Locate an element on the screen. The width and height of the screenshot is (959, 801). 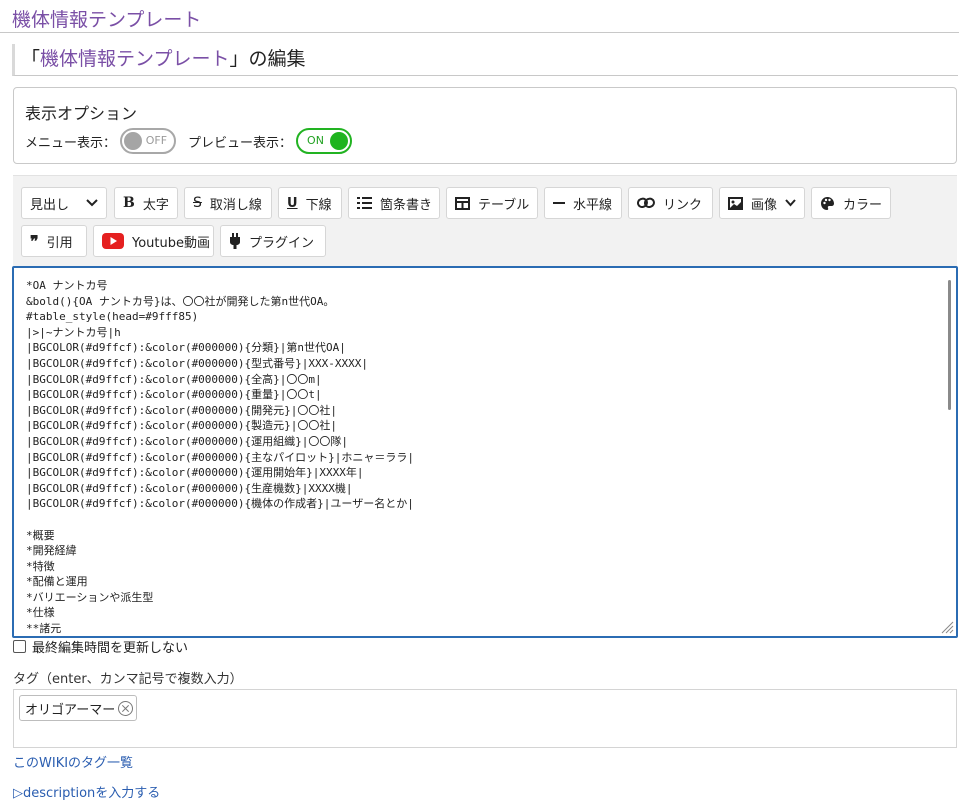
menu-toggle-knob is located at coordinates (133, 141).